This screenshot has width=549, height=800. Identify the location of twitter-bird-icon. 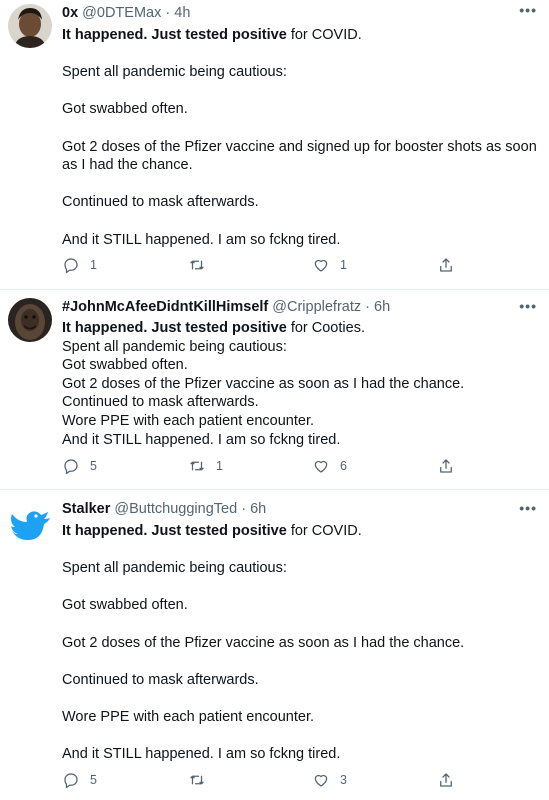
(30, 524).